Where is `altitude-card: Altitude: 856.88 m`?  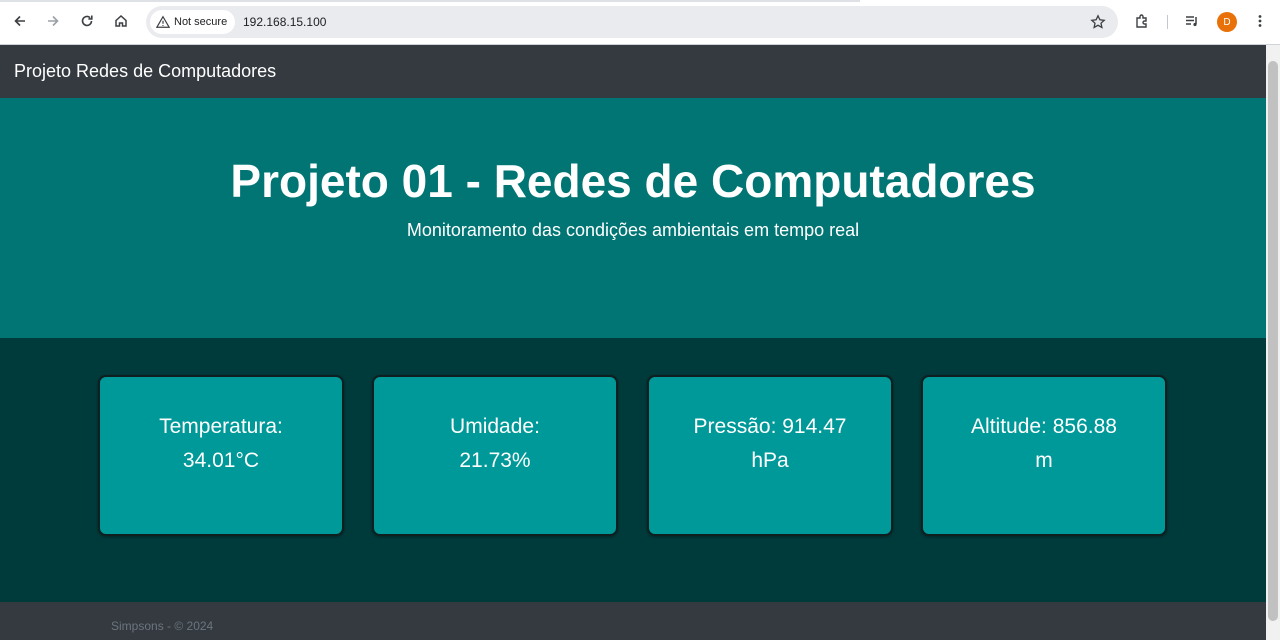 altitude-card: Altitude: 856.88 m is located at coordinates (1044, 455).